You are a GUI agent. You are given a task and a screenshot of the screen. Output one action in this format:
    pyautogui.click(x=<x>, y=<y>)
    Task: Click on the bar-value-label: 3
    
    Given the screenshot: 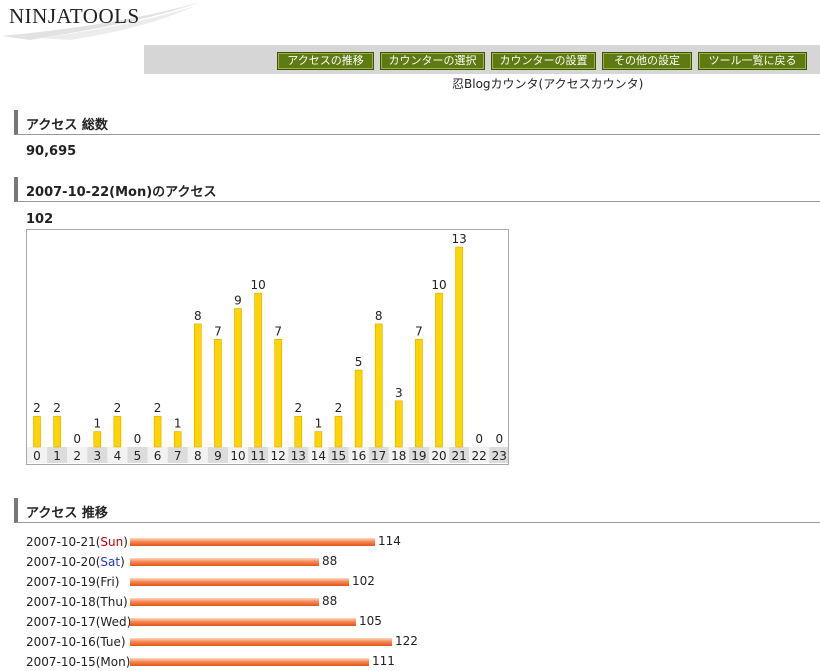 What is the action you would take?
    pyautogui.click(x=399, y=393)
    